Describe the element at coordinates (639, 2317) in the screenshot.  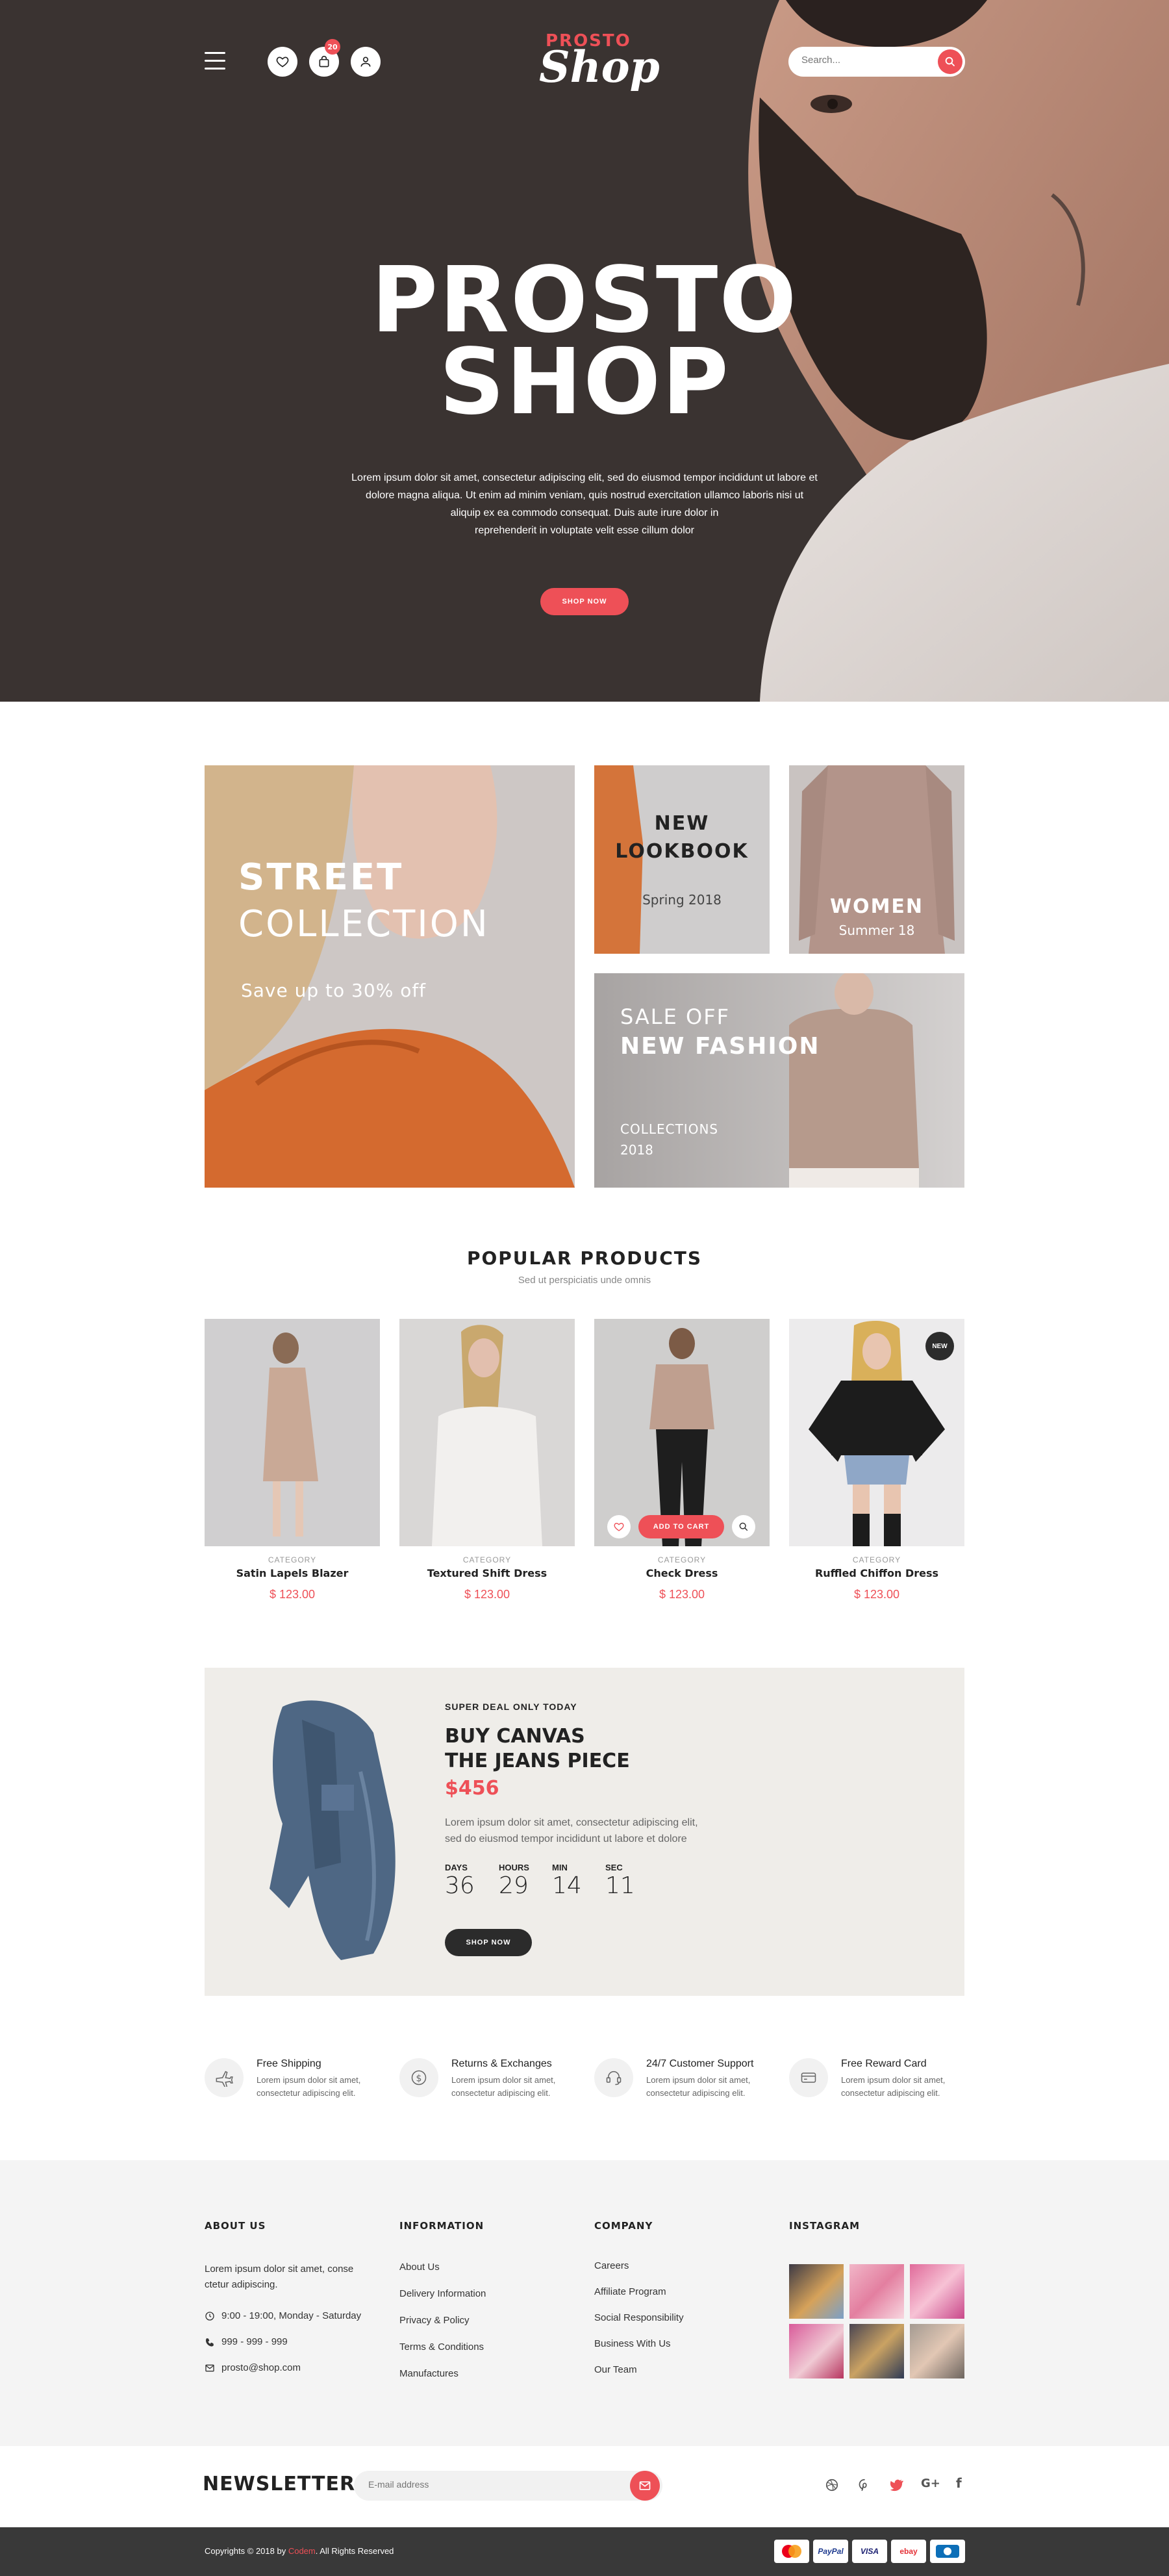
I see `footer-link-social-responsibility: Social Responsibility` at that location.